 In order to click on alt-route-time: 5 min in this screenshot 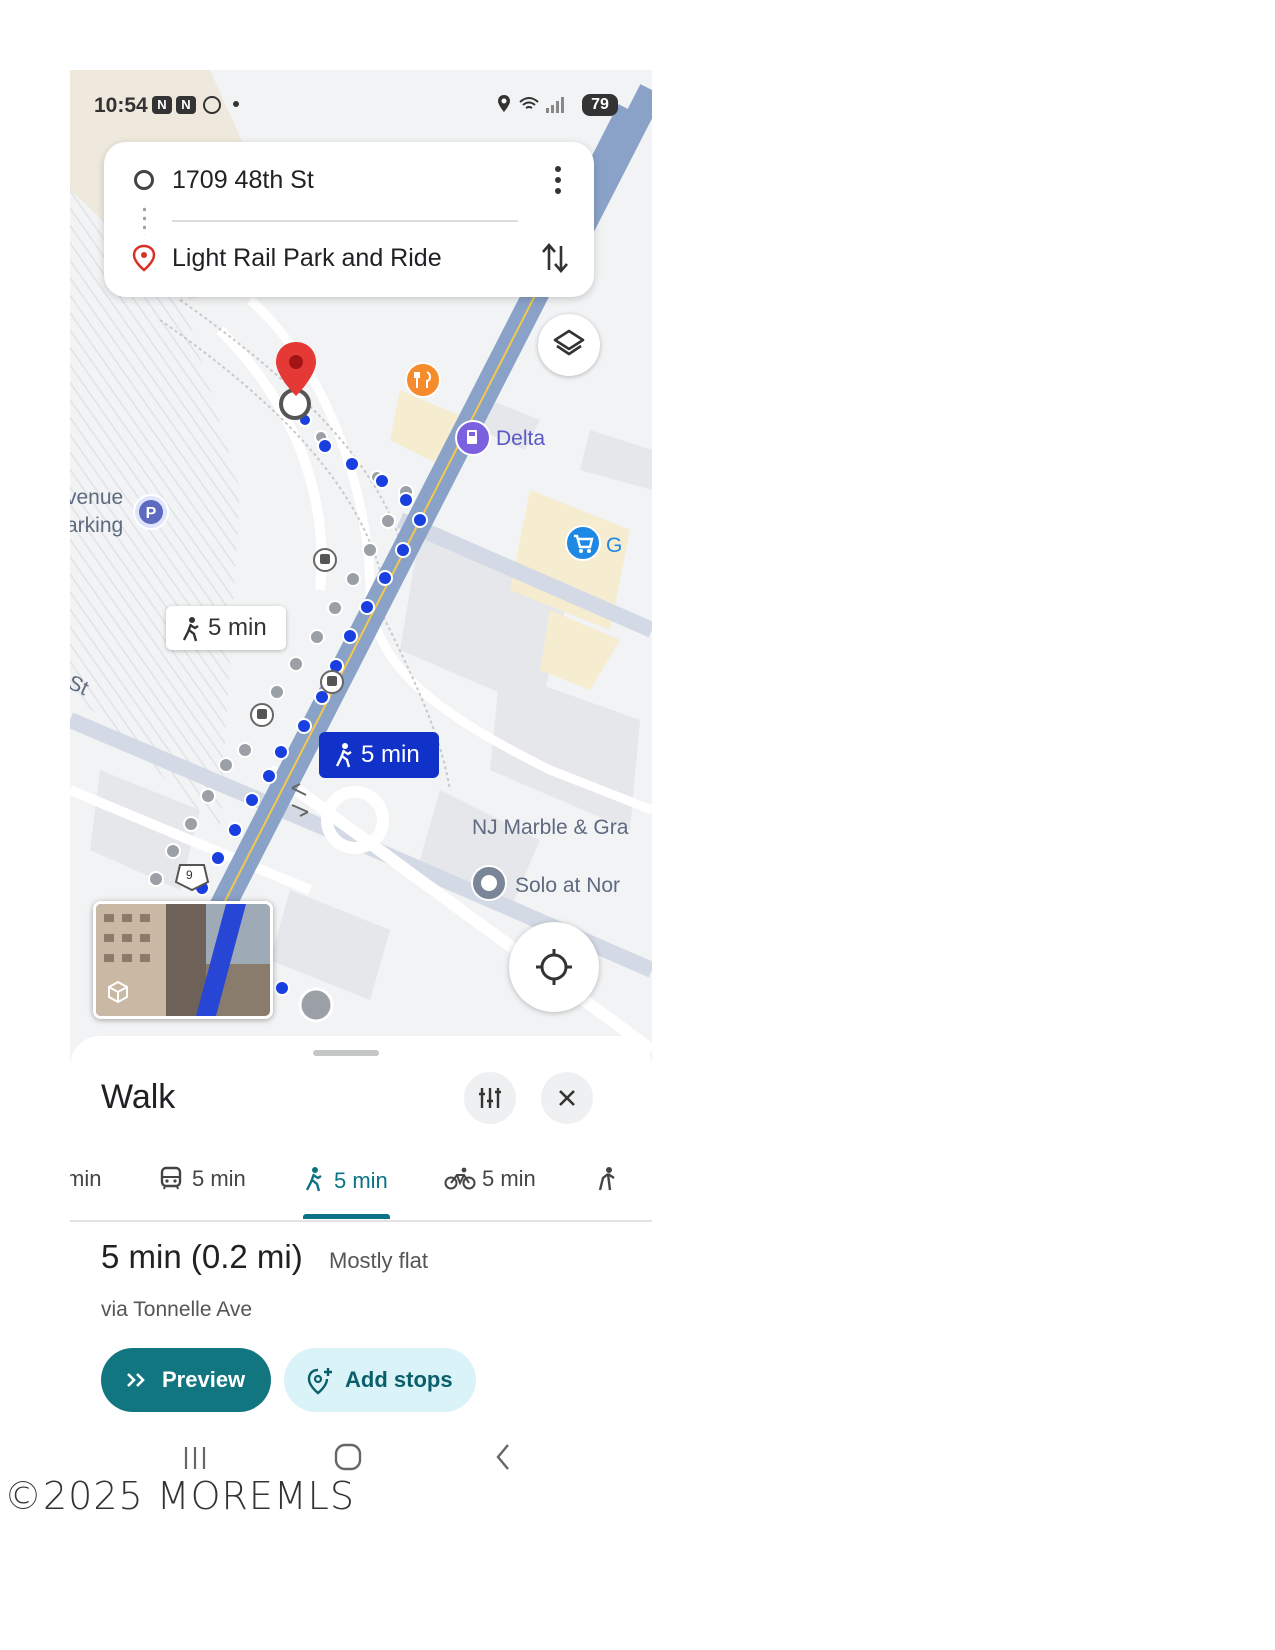, I will do `click(237, 627)`.